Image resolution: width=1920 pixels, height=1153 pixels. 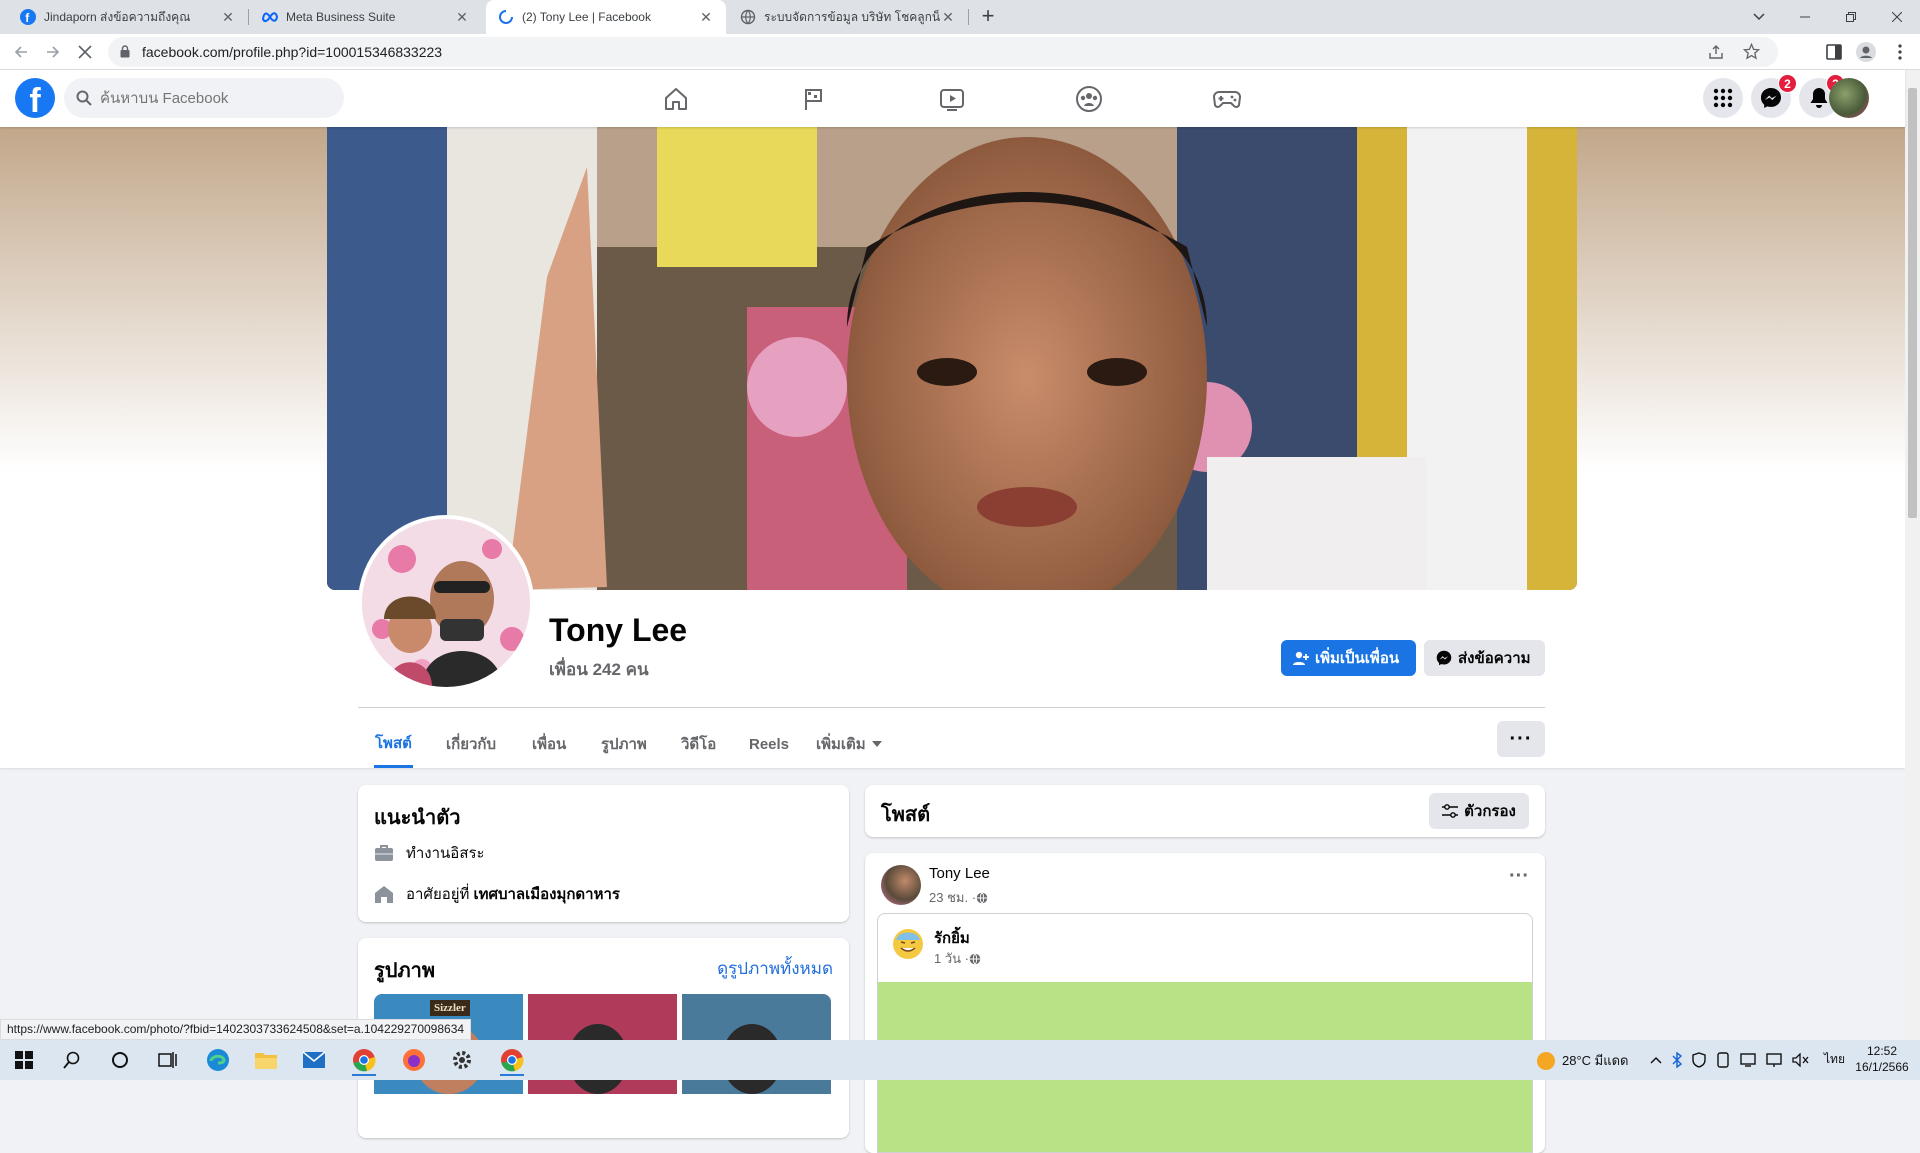 What do you see at coordinates (958, 897) in the screenshot?
I see `post-timestamp: 23 ชม. ·` at bounding box center [958, 897].